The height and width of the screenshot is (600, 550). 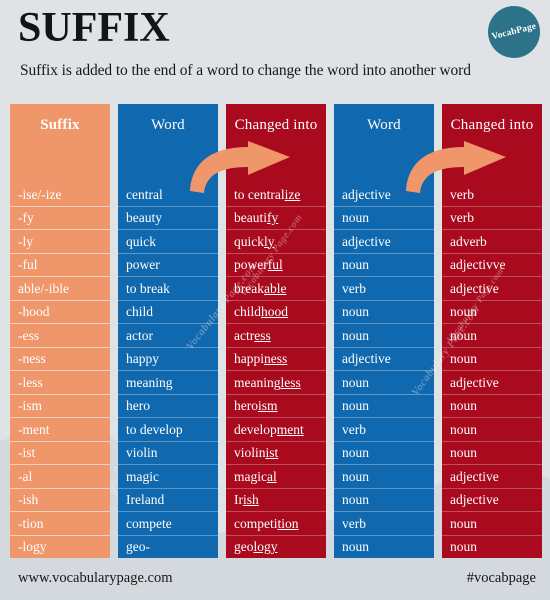 What do you see at coordinates (60, 382) in the screenshot?
I see `cell-suffix: -less` at bounding box center [60, 382].